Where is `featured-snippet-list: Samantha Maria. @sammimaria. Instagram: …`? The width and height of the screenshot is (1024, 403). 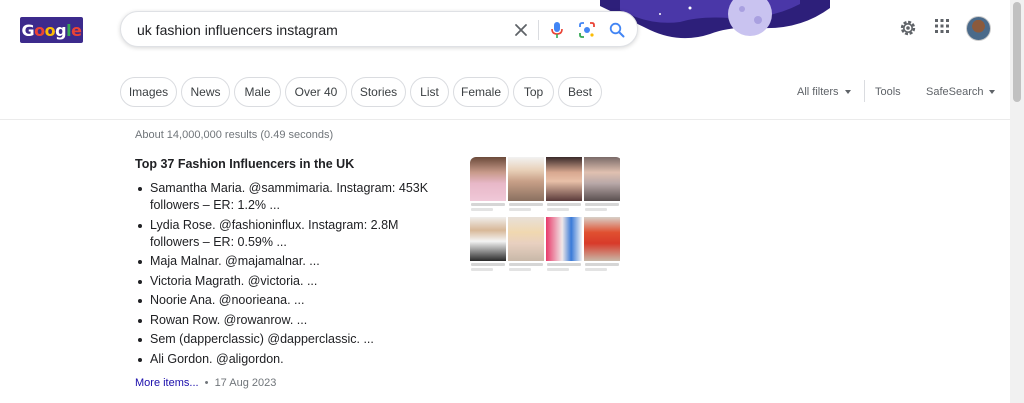 featured-snippet-list: Samantha Maria. @sammimaria. Instagram: … is located at coordinates (292, 275).